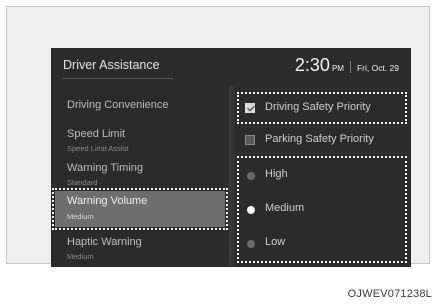  Describe the element at coordinates (251, 210) in the screenshot. I see `radio-selected-icon` at that location.